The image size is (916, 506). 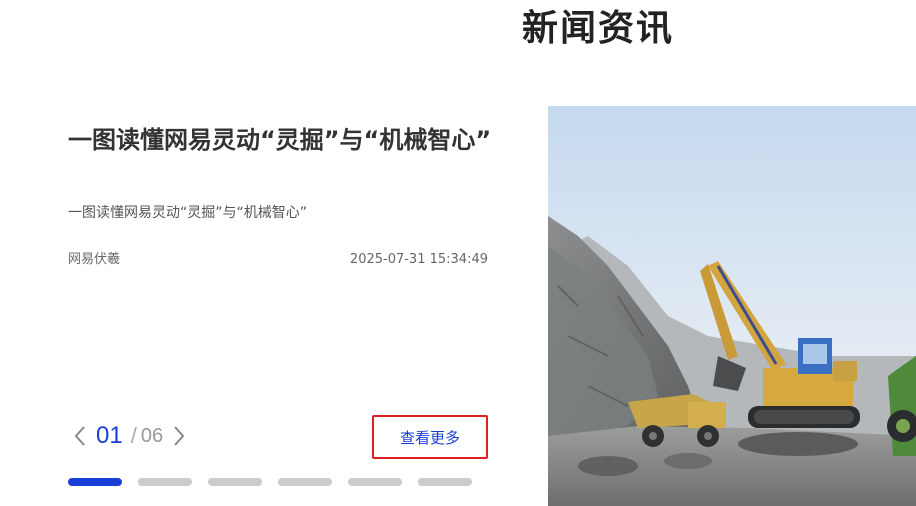 I want to click on article-date: 2025-07-31 15:34:49, so click(x=418, y=259).